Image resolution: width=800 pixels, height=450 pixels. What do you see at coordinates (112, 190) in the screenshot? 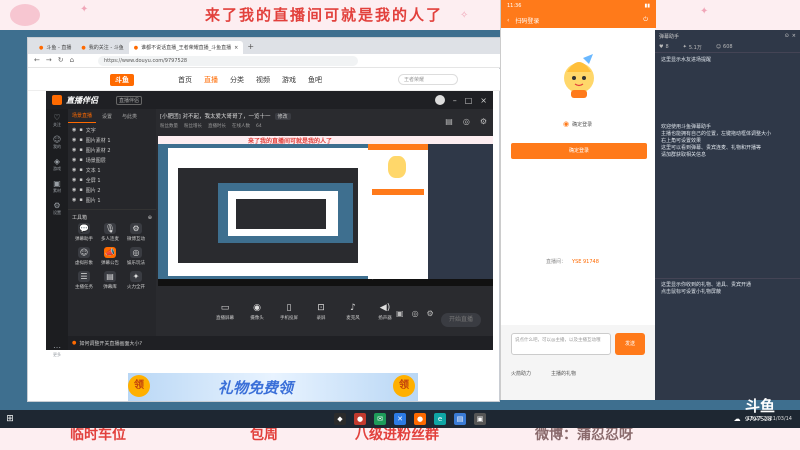
I see `layer-item: ◉ ▪ 图片 2` at bounding box center [112, 190].